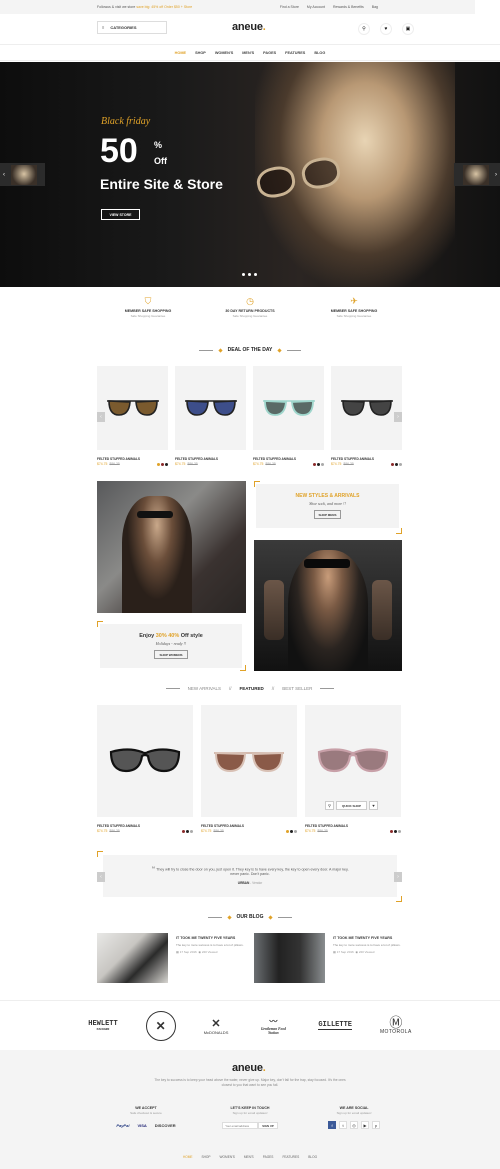  I want to click on facebook-icon: f, so click(332, 1125).